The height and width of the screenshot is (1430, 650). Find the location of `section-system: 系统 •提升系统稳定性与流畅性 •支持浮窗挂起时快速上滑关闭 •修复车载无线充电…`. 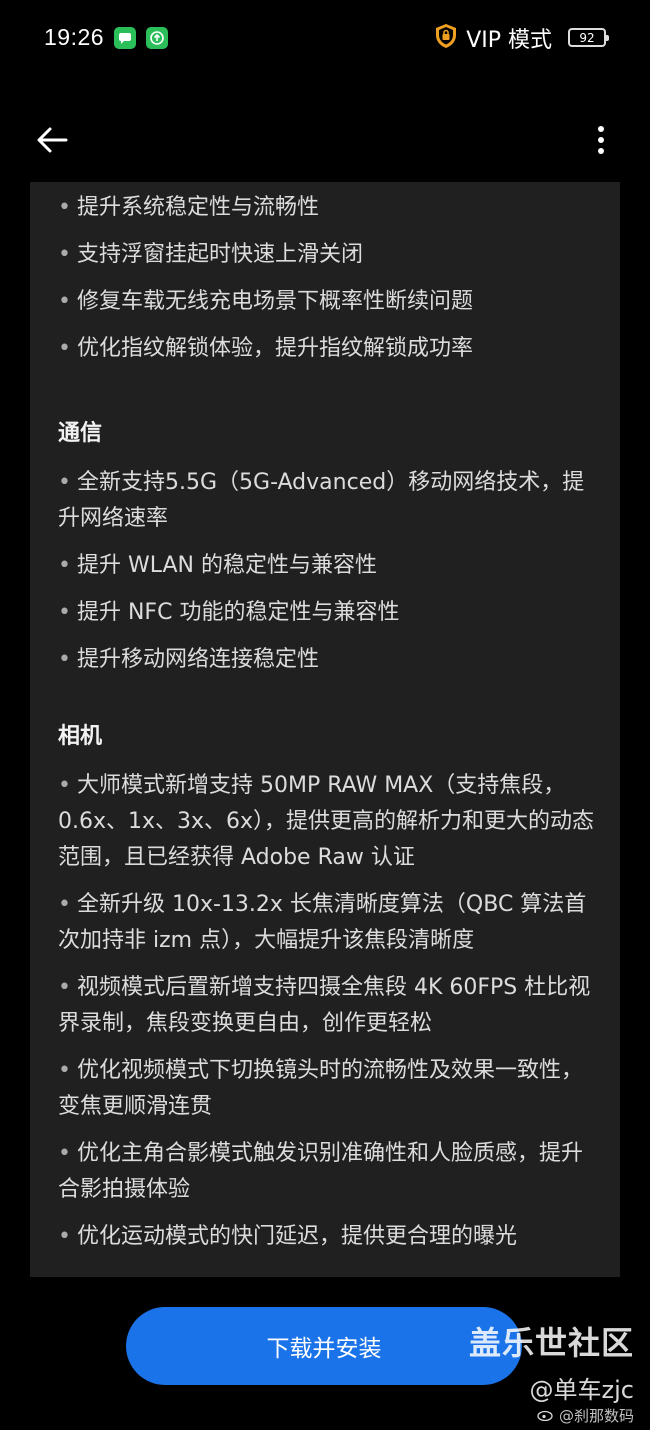

section-system: 系统 •提升系统稳定性与流畅性 •支持浮窗挂起时快速上滑关闭 •修复车载无线充电… is located at coordinates (330, 274).